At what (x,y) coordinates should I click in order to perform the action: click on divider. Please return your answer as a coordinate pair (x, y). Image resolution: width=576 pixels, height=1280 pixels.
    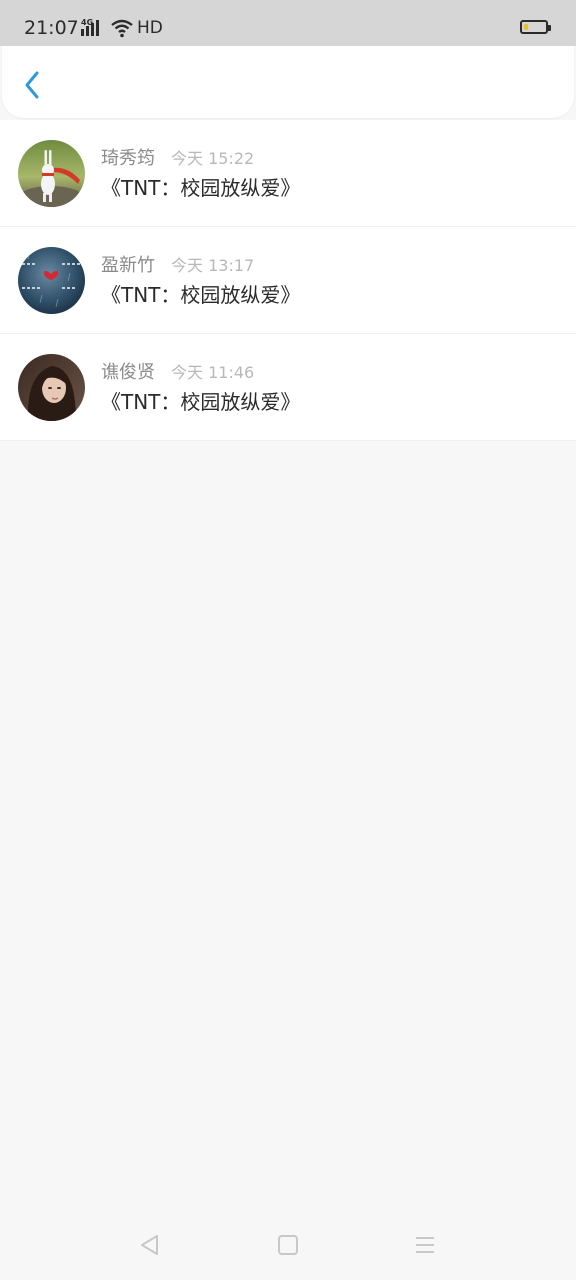
    Looking at the image, I should click on (288, 440).